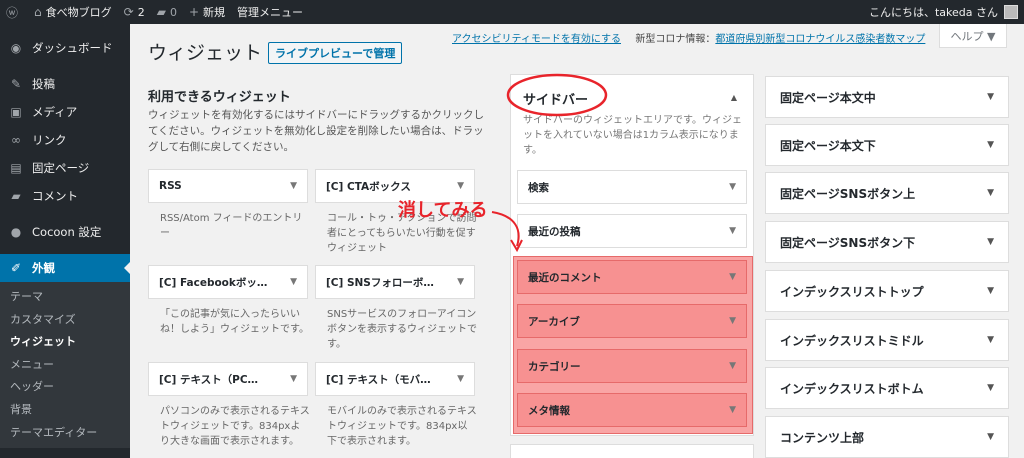 Image resolution: width=1024 pixels, height=458 pixels. What do you see at coordinates (16, 112) in the screenshot?
I see `media-icon: ▣` at bounding box center [16, 112].